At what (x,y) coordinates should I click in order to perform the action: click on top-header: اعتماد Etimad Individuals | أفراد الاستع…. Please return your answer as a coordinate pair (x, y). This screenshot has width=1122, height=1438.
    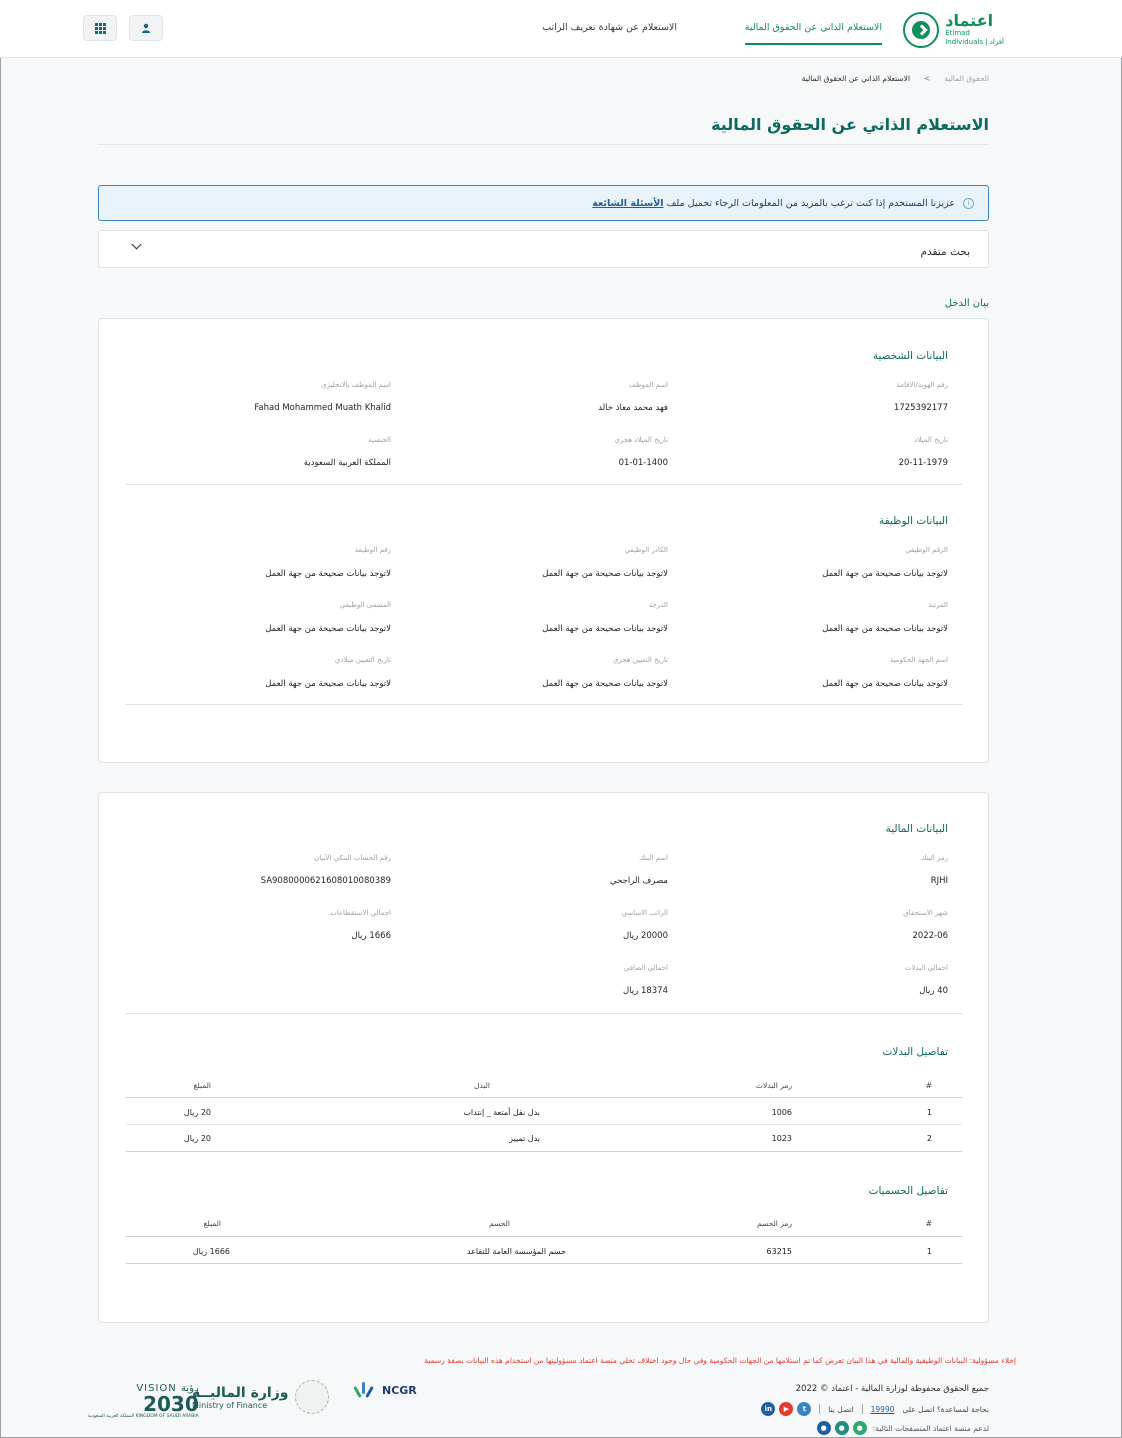
    Looking at the image, I should click on (561, 29).